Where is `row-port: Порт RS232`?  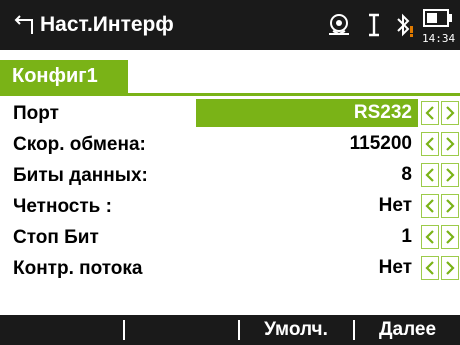 row-port: Порт RS232 is located at coordinates (230, 114).